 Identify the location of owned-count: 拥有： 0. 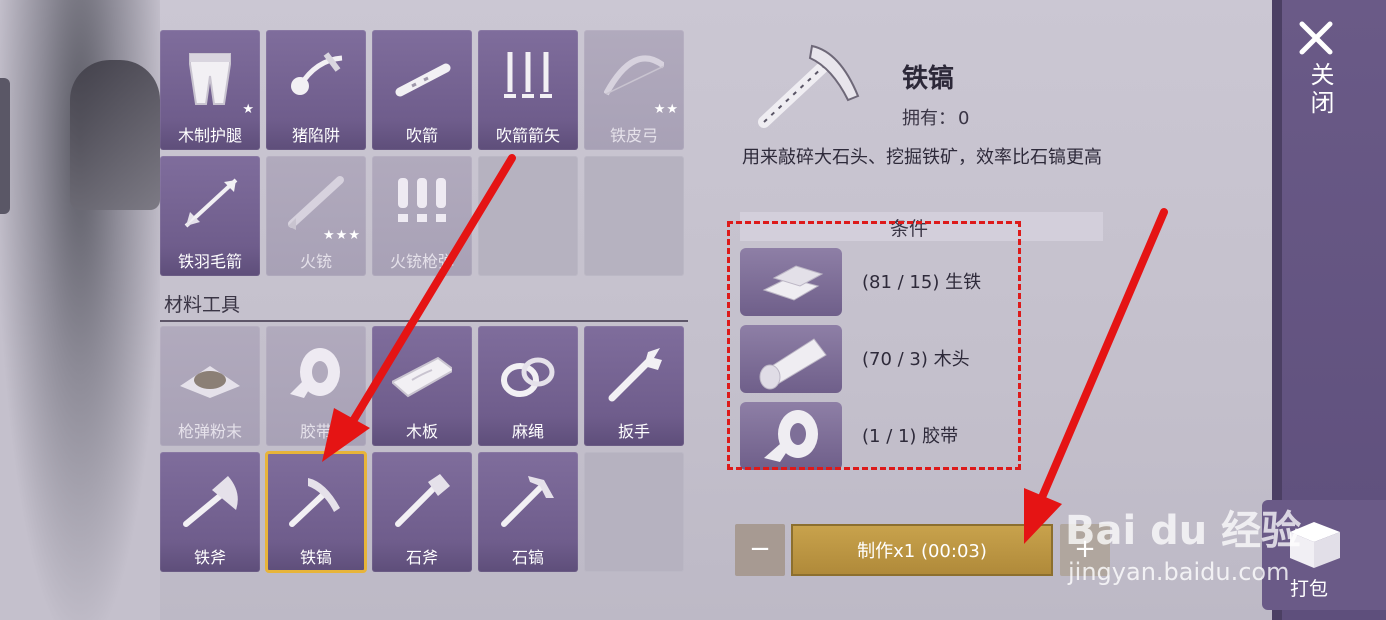
(935, 117).